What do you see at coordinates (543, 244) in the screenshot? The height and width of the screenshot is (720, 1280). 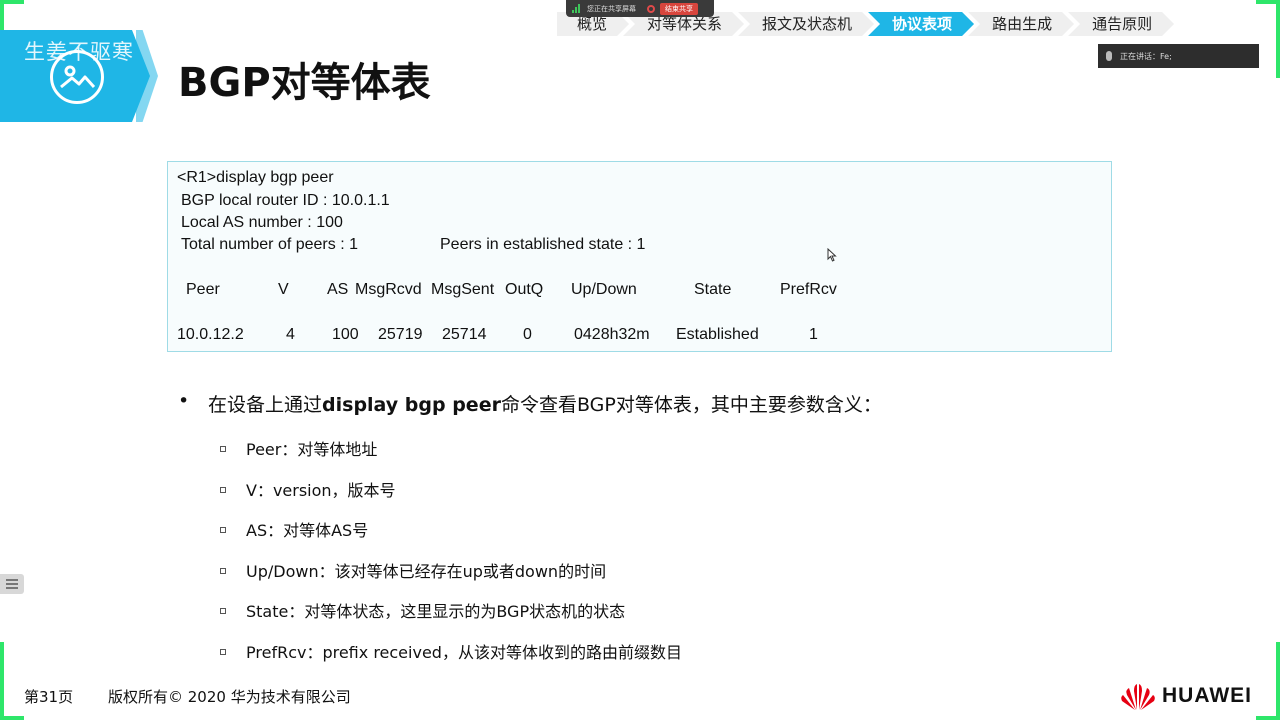 I see `terminal-established: Peers in established state : 1` at bounding box center [543, 244].